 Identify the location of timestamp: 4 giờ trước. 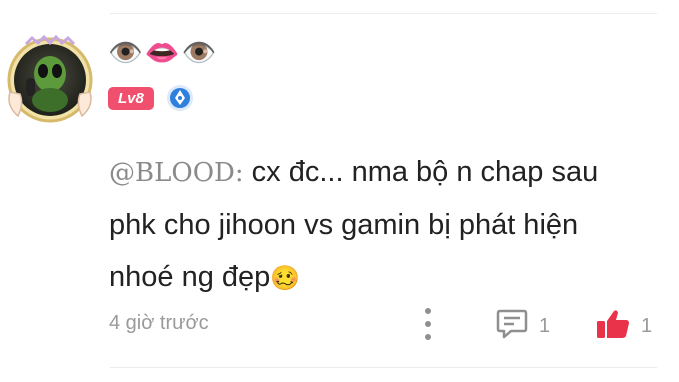
(159, 323).